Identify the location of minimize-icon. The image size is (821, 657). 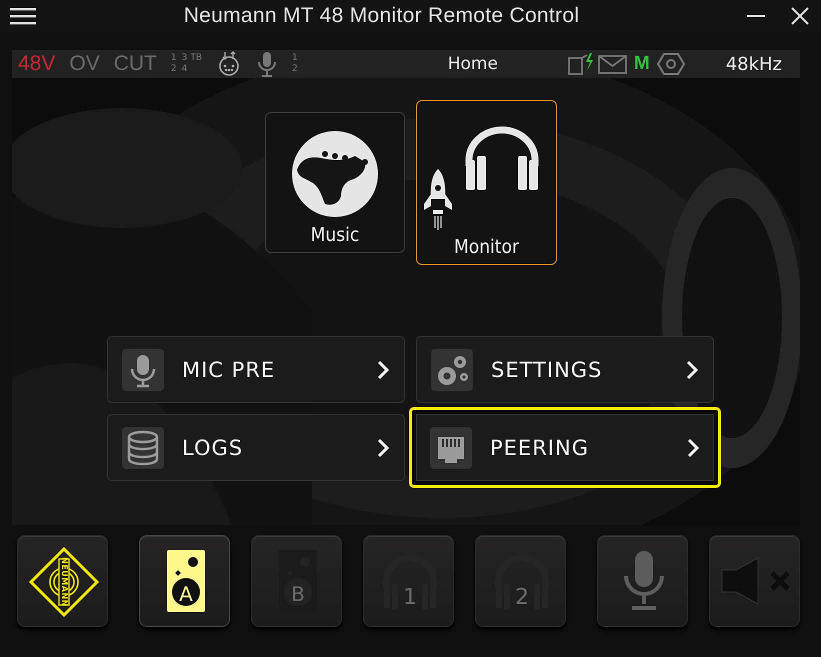
(756, 16).